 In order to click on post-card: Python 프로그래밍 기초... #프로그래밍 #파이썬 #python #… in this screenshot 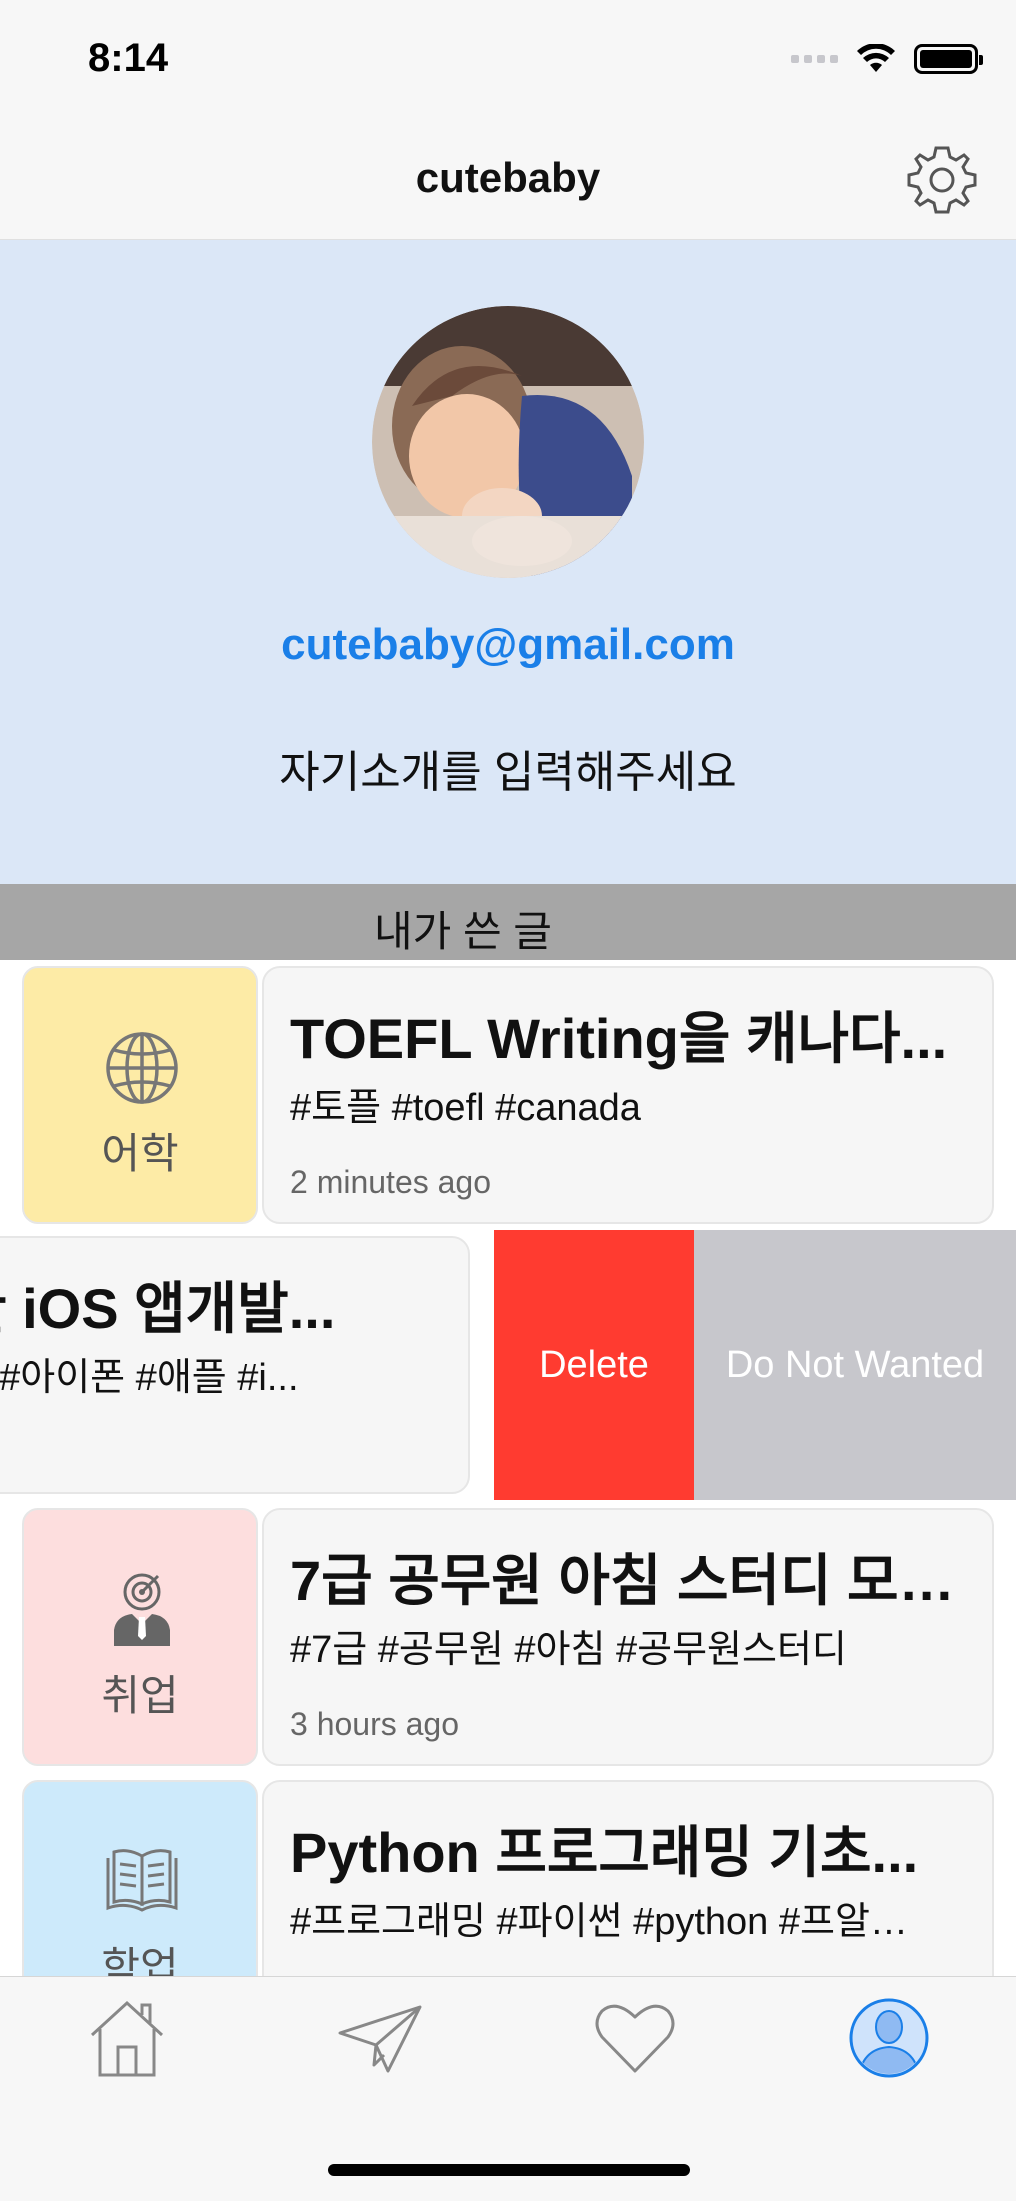, I will do `click(628, 1878)`.